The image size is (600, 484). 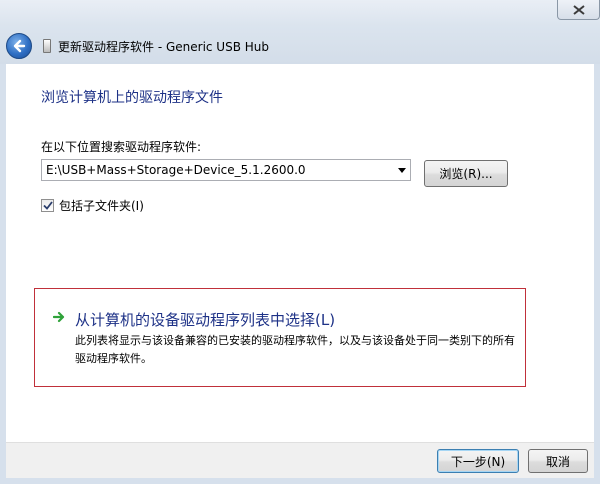 What do you see at coordinates (121, 147) in the screenshot?
I see `search-location-label: 在以下位置搜索驱动程序软件:` at bounding box center [121, 147].